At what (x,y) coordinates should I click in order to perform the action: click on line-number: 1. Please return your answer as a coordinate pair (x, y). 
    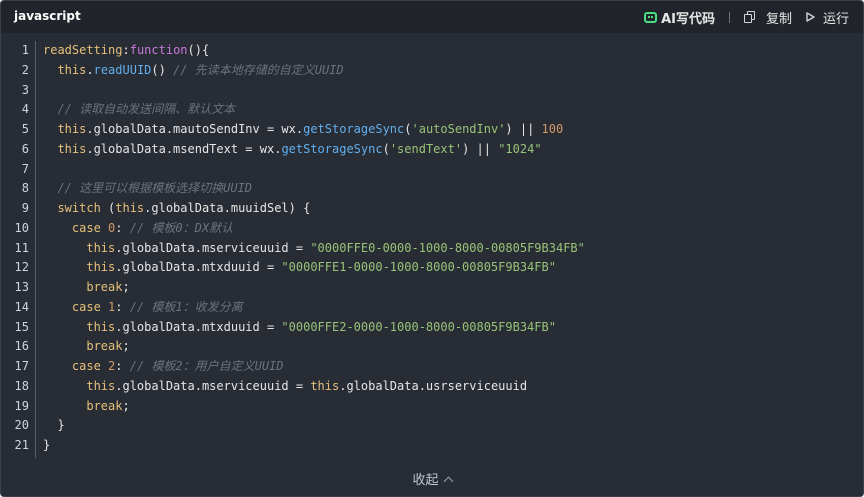
    Looking at the image, I should click on (25, 50).